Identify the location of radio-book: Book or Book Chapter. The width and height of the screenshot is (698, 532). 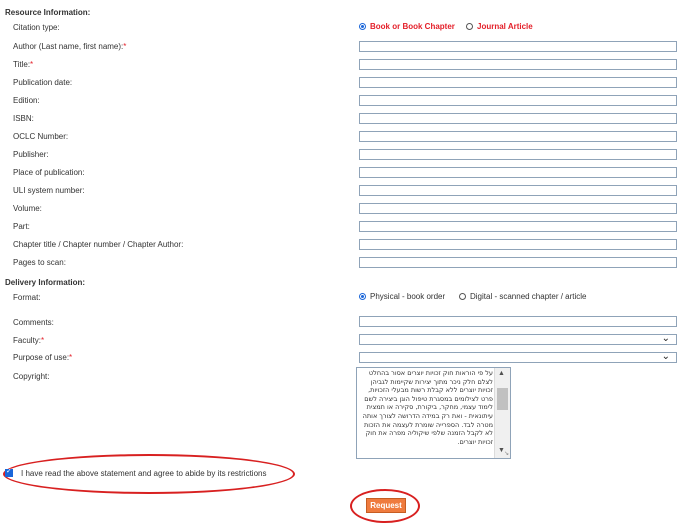
(407, 26).